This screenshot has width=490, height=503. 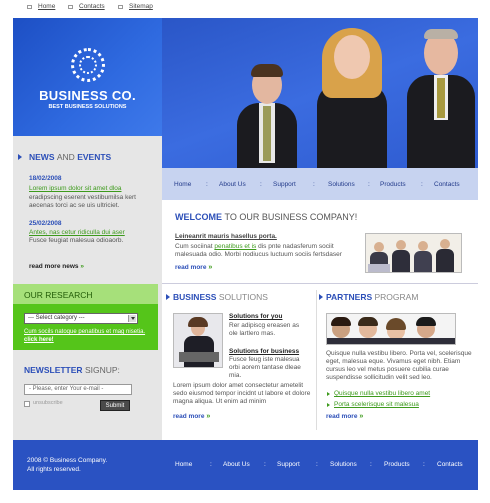 What do you see at coordinates (264, 351) in the screenshot?
I see `business-item2-title: Solutions for business` at bounding box center [264, 351].